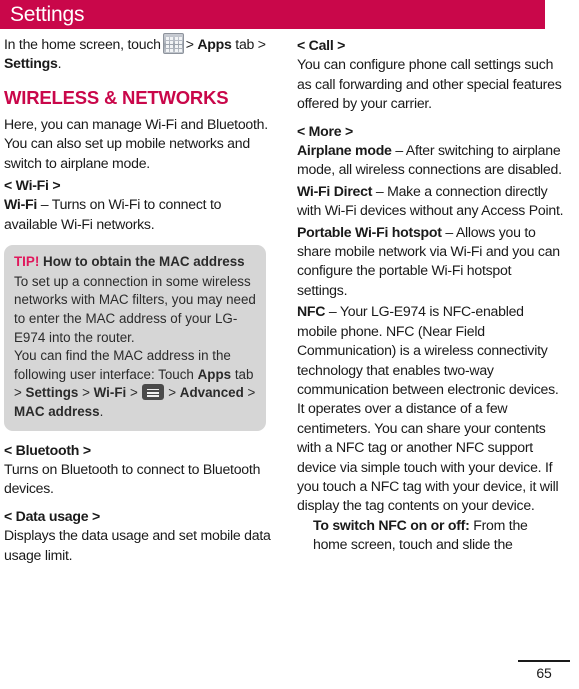  I want to click on tip-mac-address-label: MAC address, so click(57, 411).